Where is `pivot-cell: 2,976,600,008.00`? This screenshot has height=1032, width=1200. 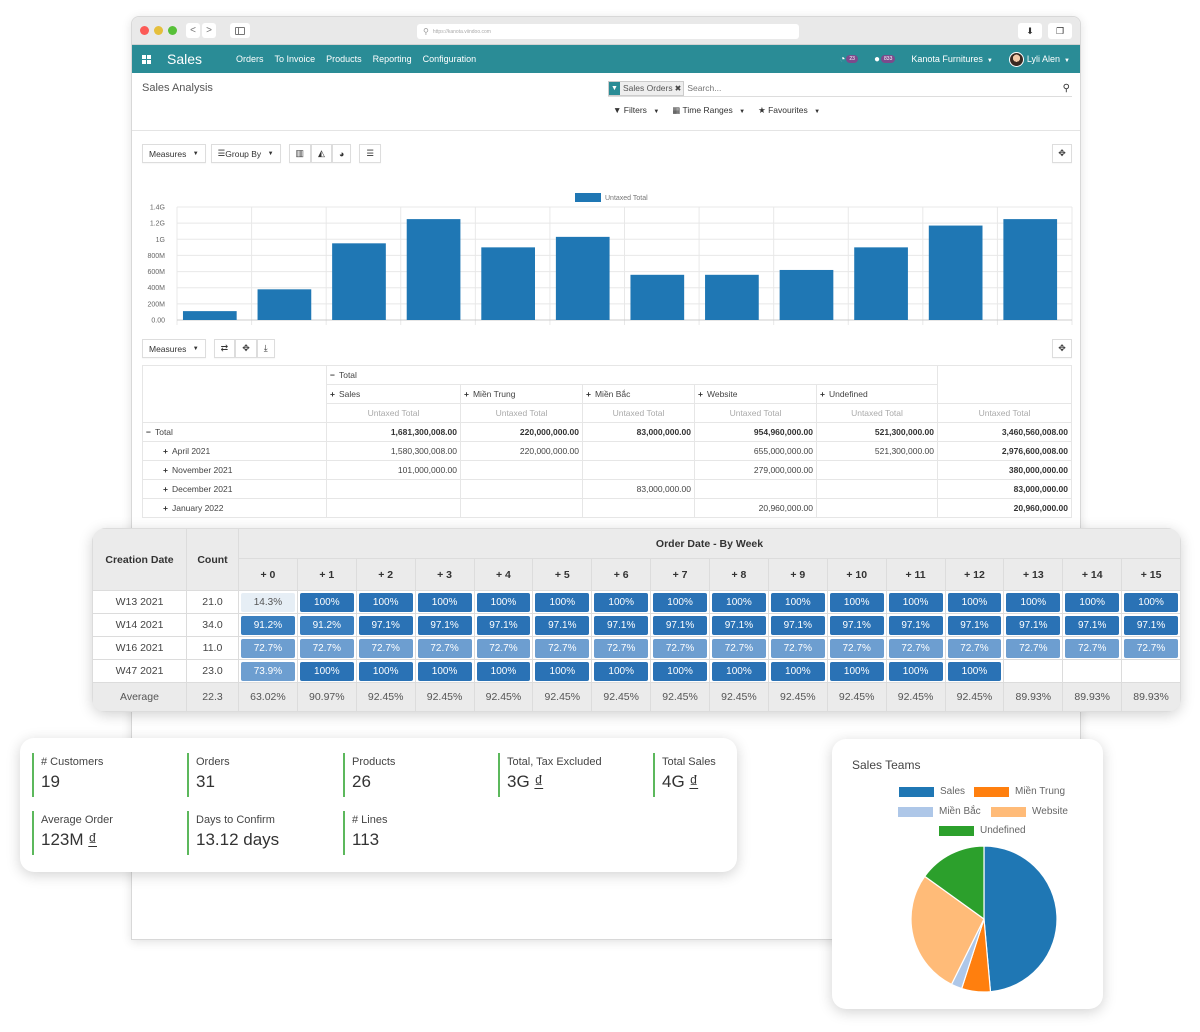
pivot-cell: 2,976,600,008.00 is located at coordinates (1004, 451).